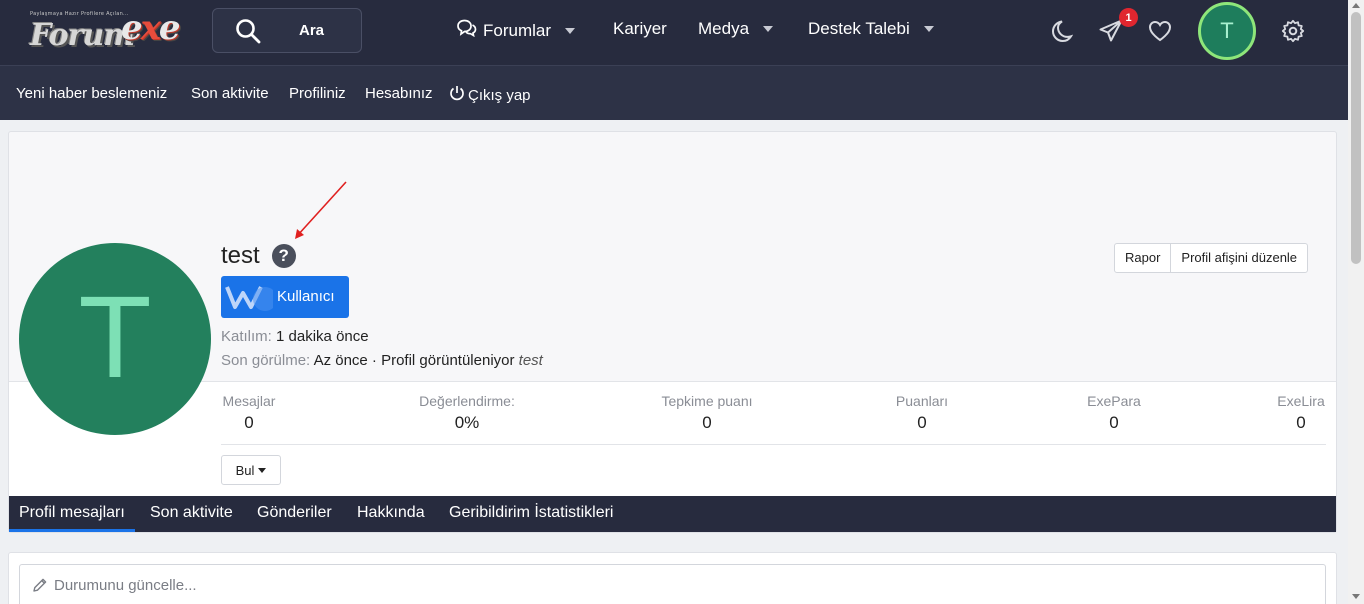 Image resolution: width=1364 pixels, height=604 pixels. I want to click on nav-media: Medya, so click(736, 29).